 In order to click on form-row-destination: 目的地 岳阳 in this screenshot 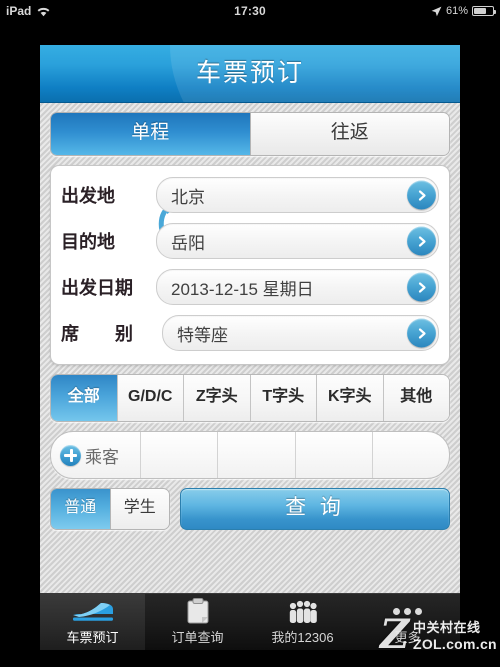, I will do `click(250, 241)`.